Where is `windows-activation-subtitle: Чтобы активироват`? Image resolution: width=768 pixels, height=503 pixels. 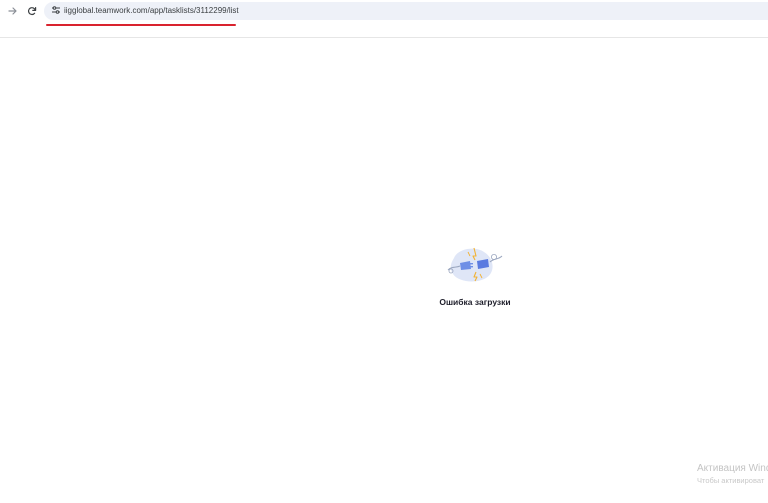
windows-activation-subtitle: Чтобы активироват is located at coordinates (731, 480).